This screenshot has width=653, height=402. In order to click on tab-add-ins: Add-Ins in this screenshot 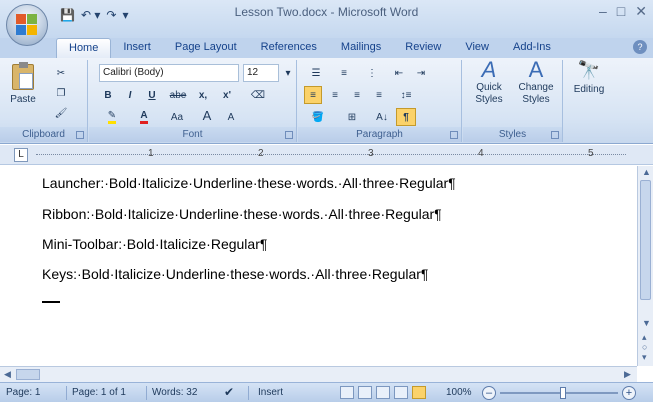, I will do `click(532, 48)`.